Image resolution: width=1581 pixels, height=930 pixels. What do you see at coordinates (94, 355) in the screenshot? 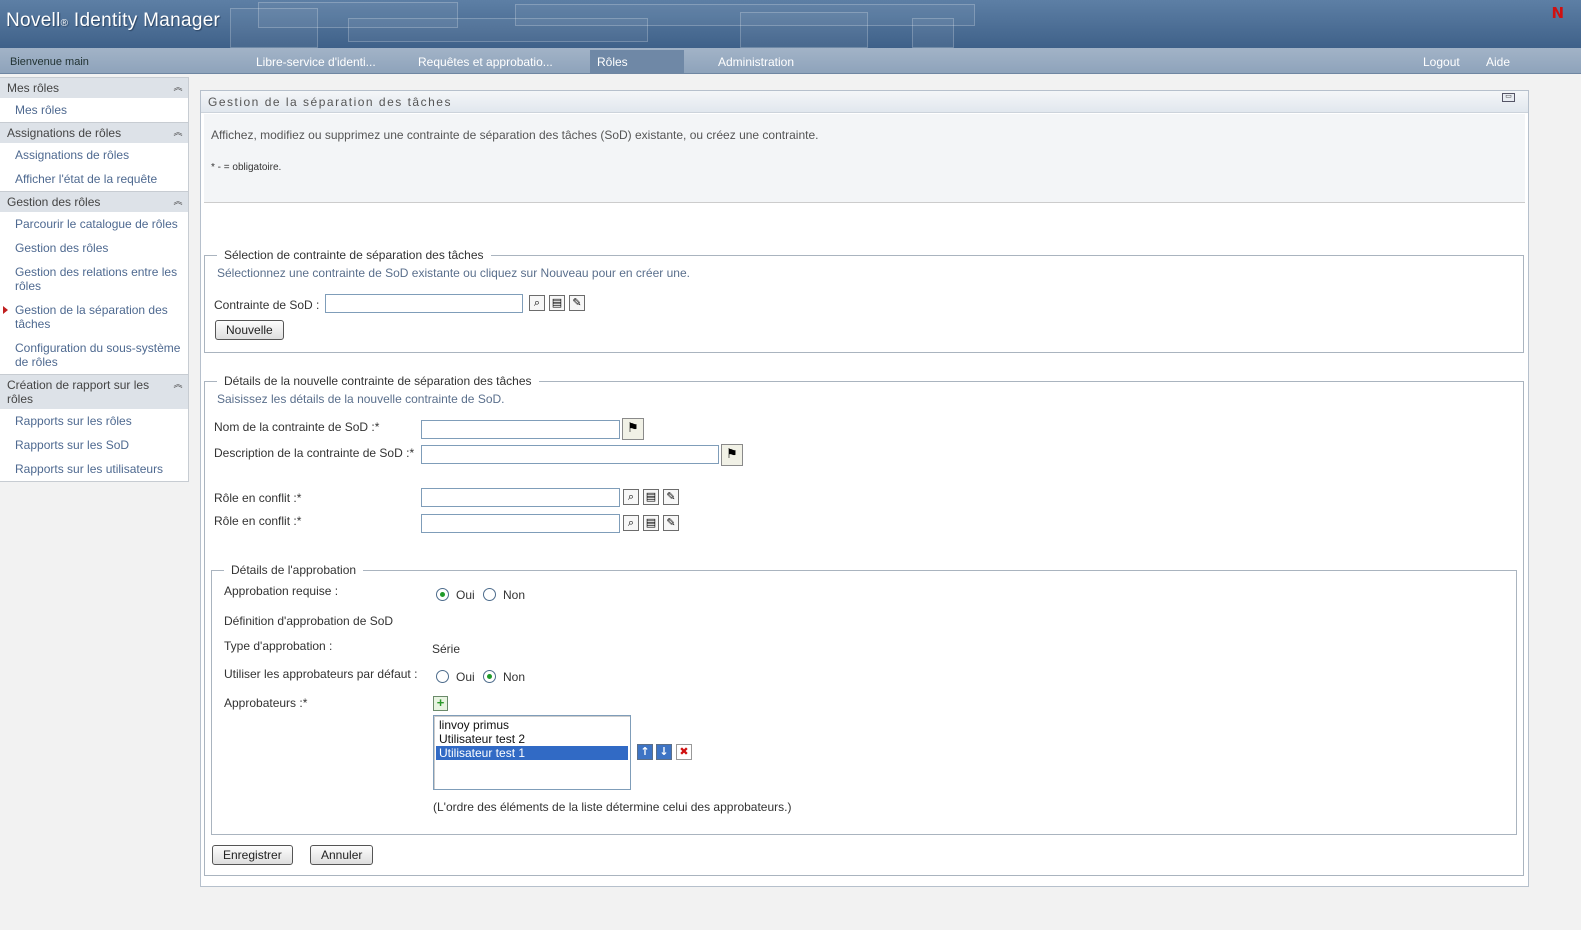
I see `sidebar-item-role-subsystem-config: Configuration du sous-système de rôles` at bounding box center [94, 355].